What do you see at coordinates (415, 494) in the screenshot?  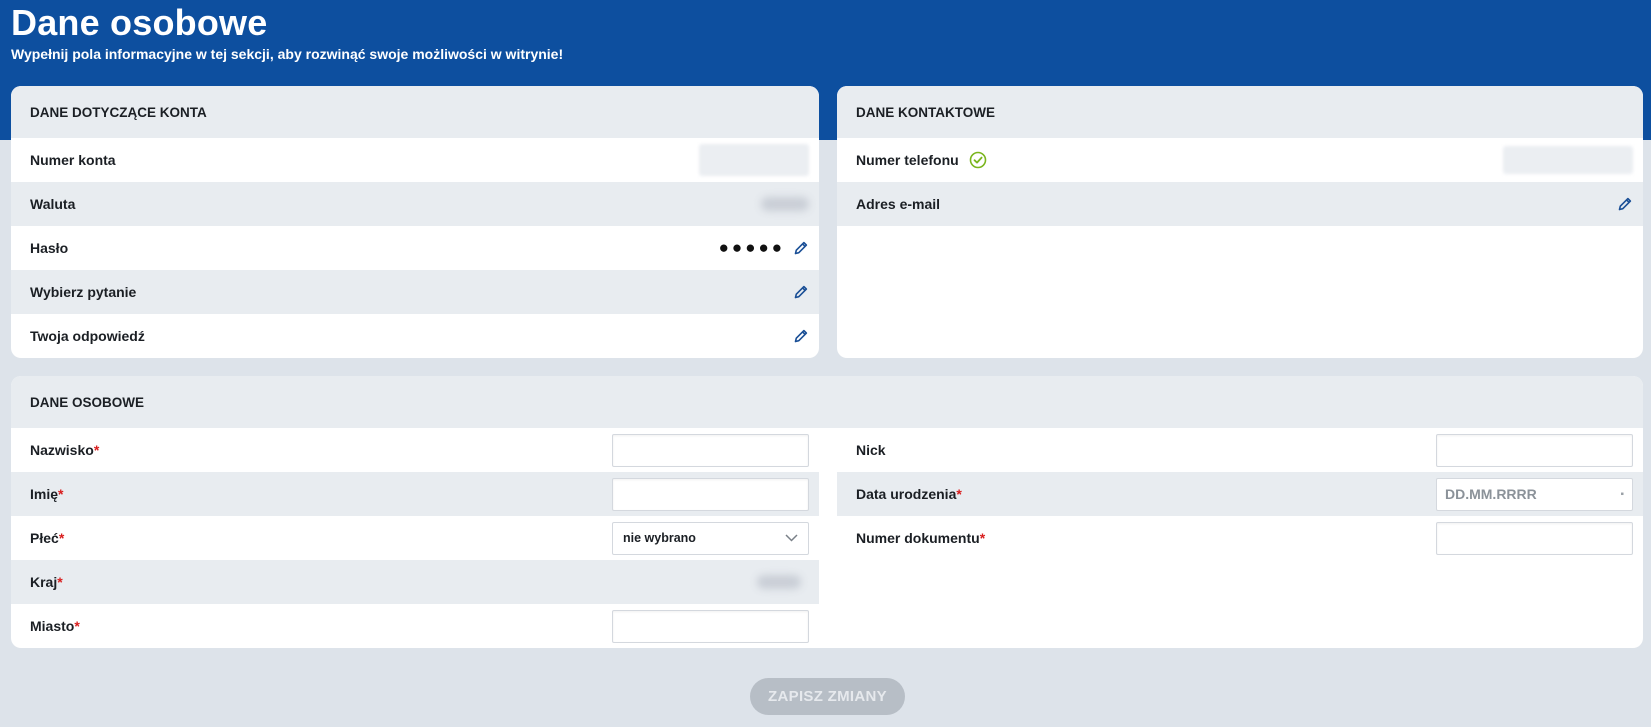 I see `first-name-row: Imię*` at bounding box center [415, 494].